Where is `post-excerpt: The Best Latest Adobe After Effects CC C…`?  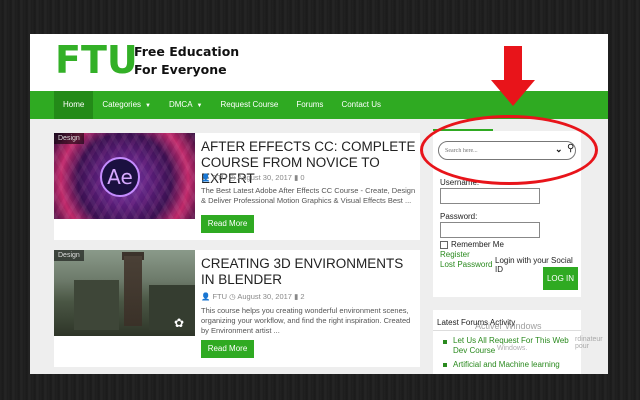 post-excerpt: The Best Latest Adobe After Effects CC C… is located at coordinates (308, 195).